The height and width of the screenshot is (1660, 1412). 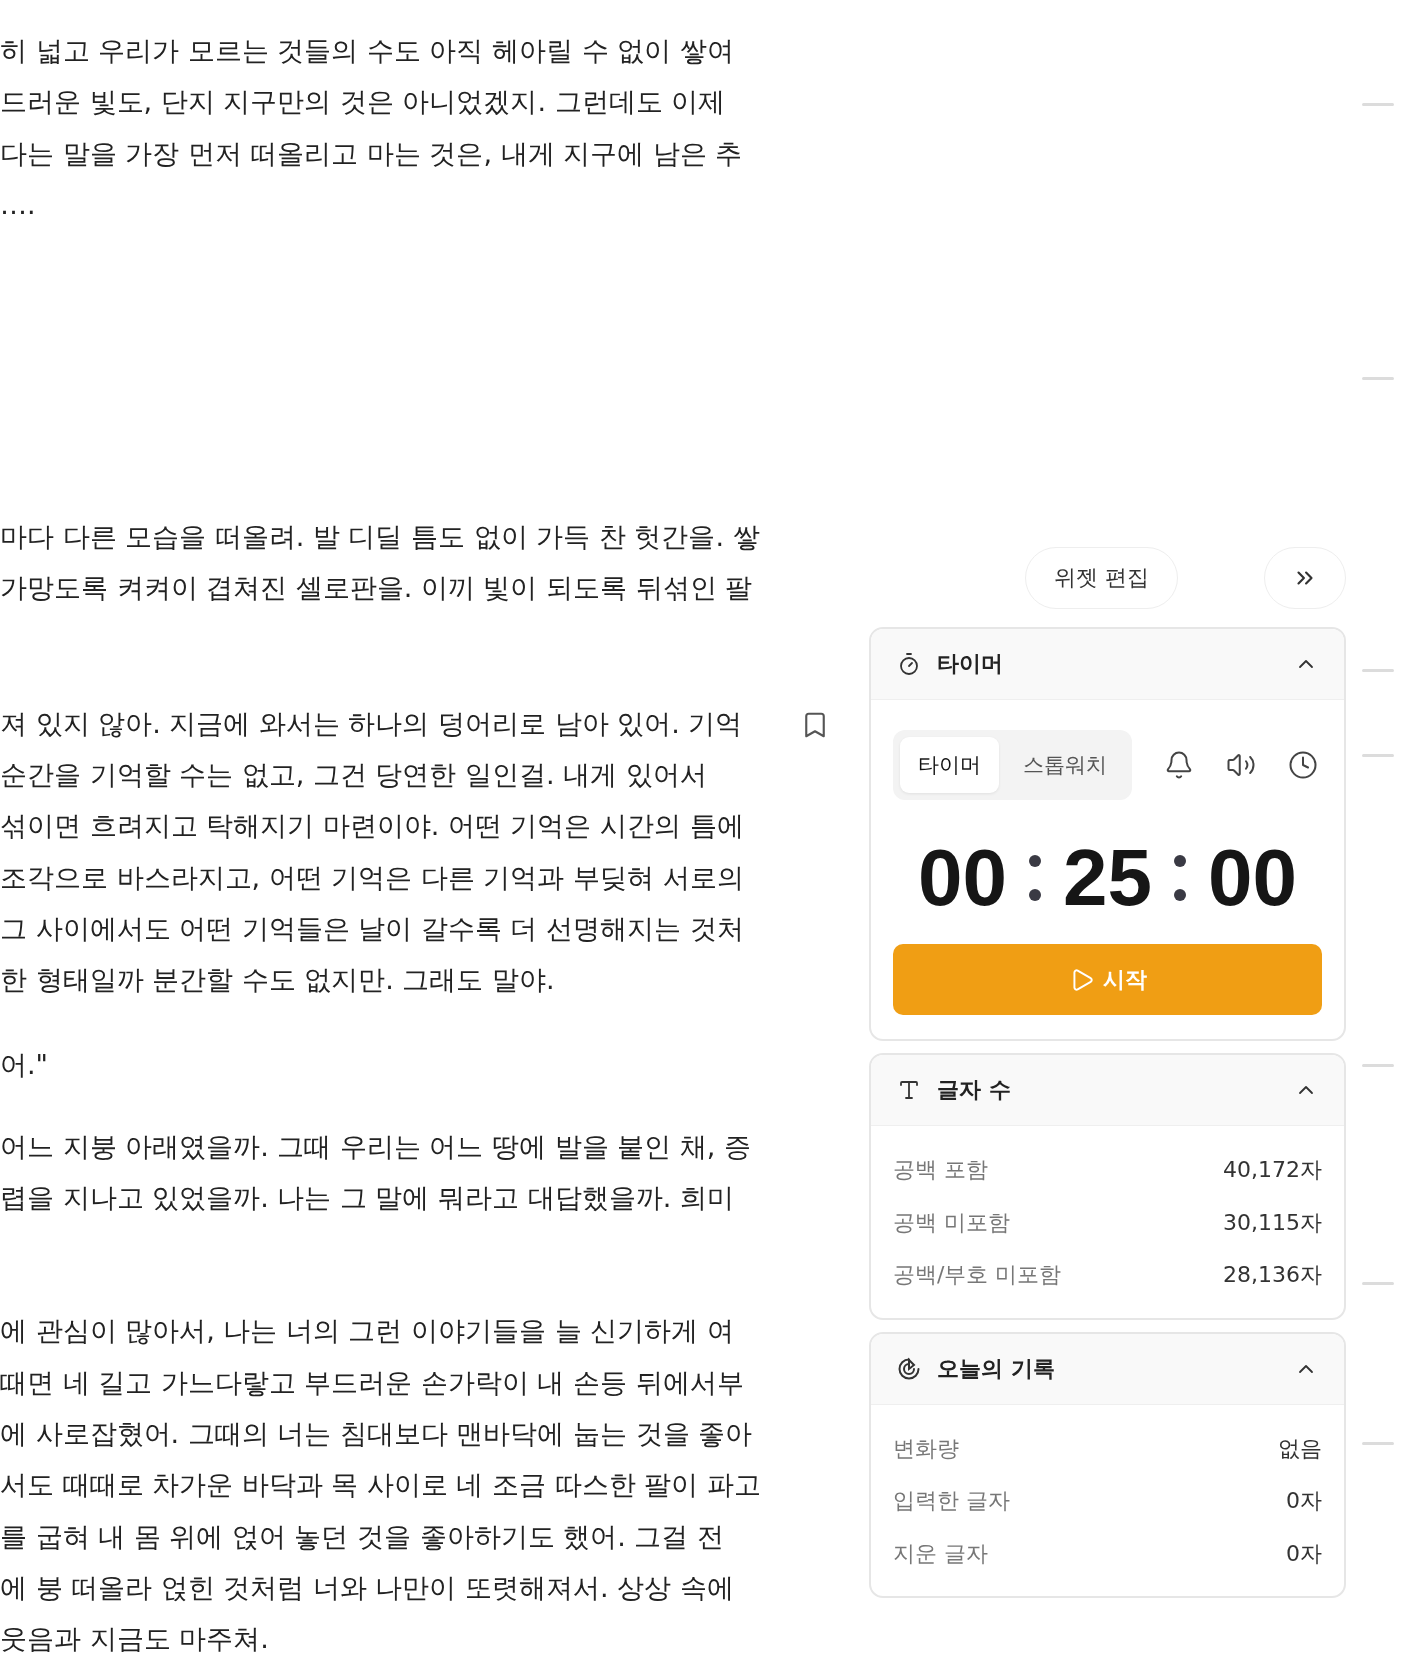 What do you see at coordinates (372, 928) in the screenshot?
I see `manuscript-line: 그 사이에서도 어떤 기억들은 날이 갈수록 더 선명해지는 것처` at bounding box center [372, 928].